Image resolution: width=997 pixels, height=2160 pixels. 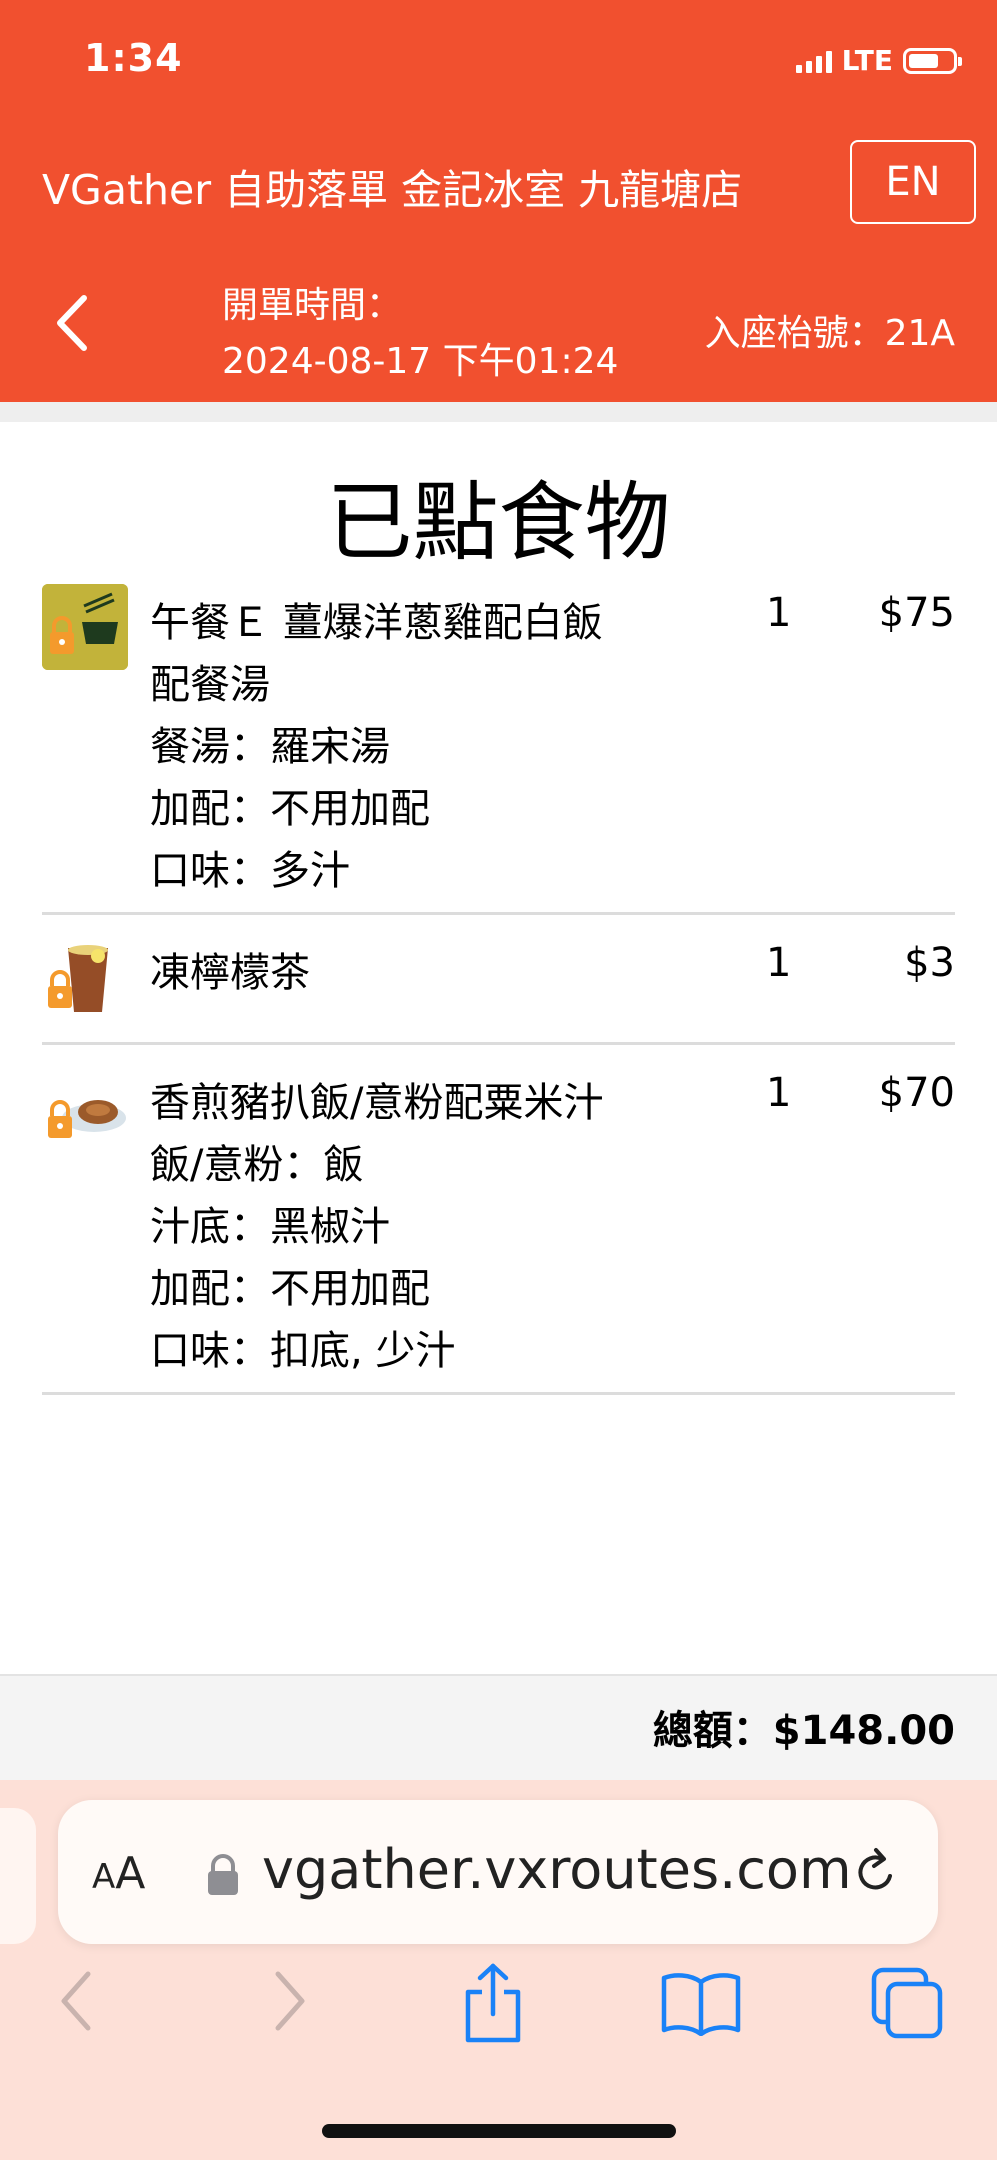 I want to click on chevron-left-icon, so click(x=72, y=323).